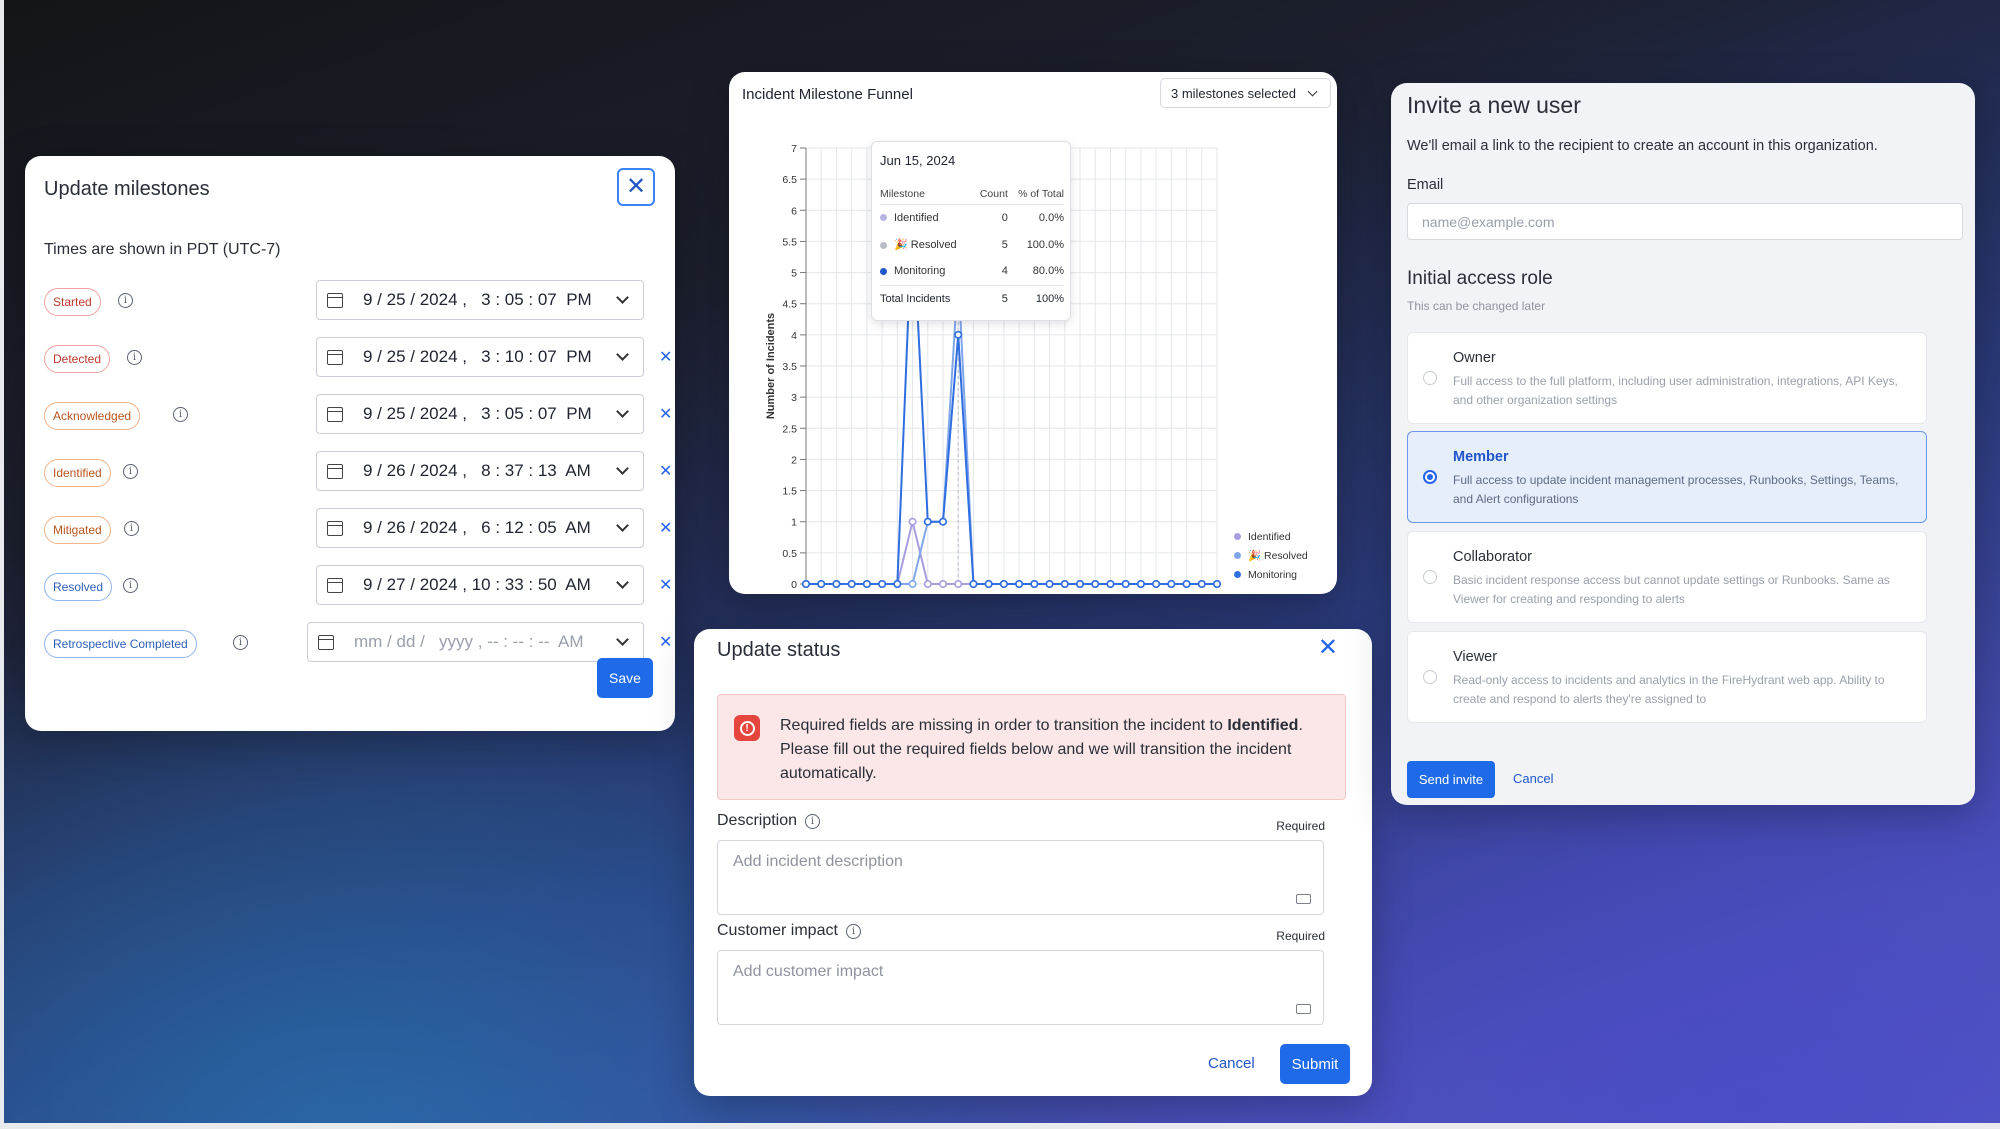  I want to click on milestone-badge: Started, so click(72, 302).